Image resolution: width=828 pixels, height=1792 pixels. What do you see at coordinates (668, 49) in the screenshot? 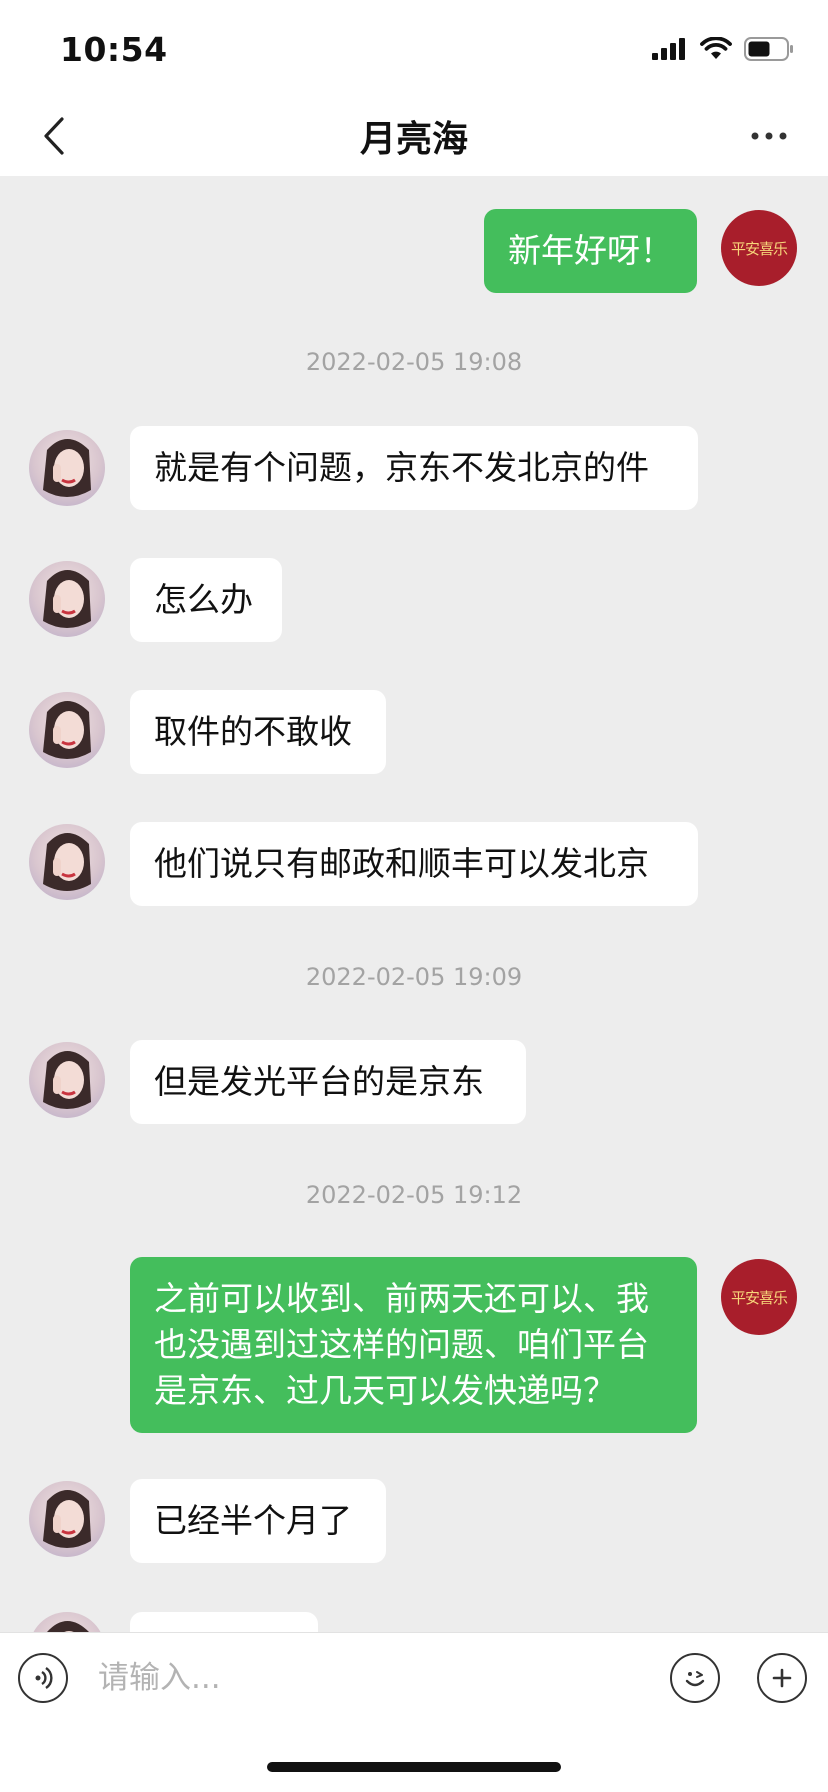
I see `cellular-signal-icon` at bounding box center [668, 49].